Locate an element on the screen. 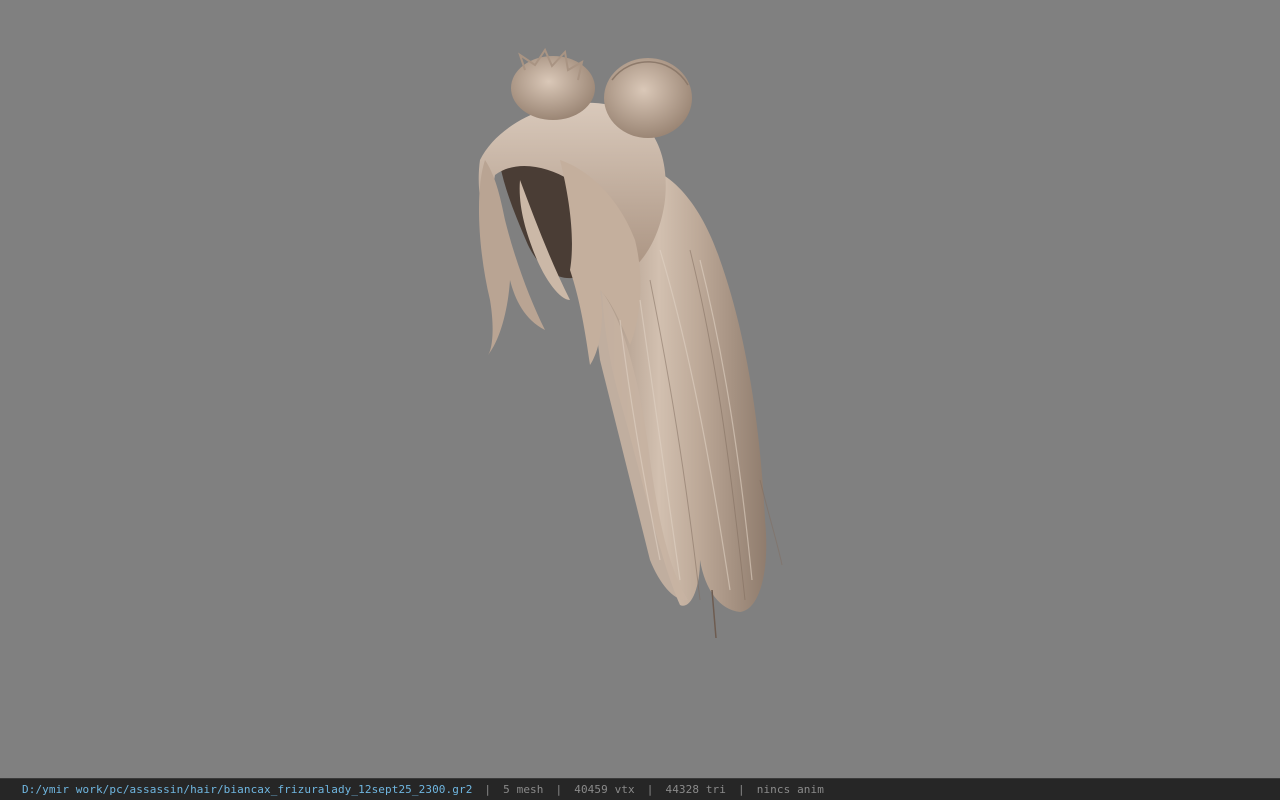  right-bun is located at coordinates (648, 98).